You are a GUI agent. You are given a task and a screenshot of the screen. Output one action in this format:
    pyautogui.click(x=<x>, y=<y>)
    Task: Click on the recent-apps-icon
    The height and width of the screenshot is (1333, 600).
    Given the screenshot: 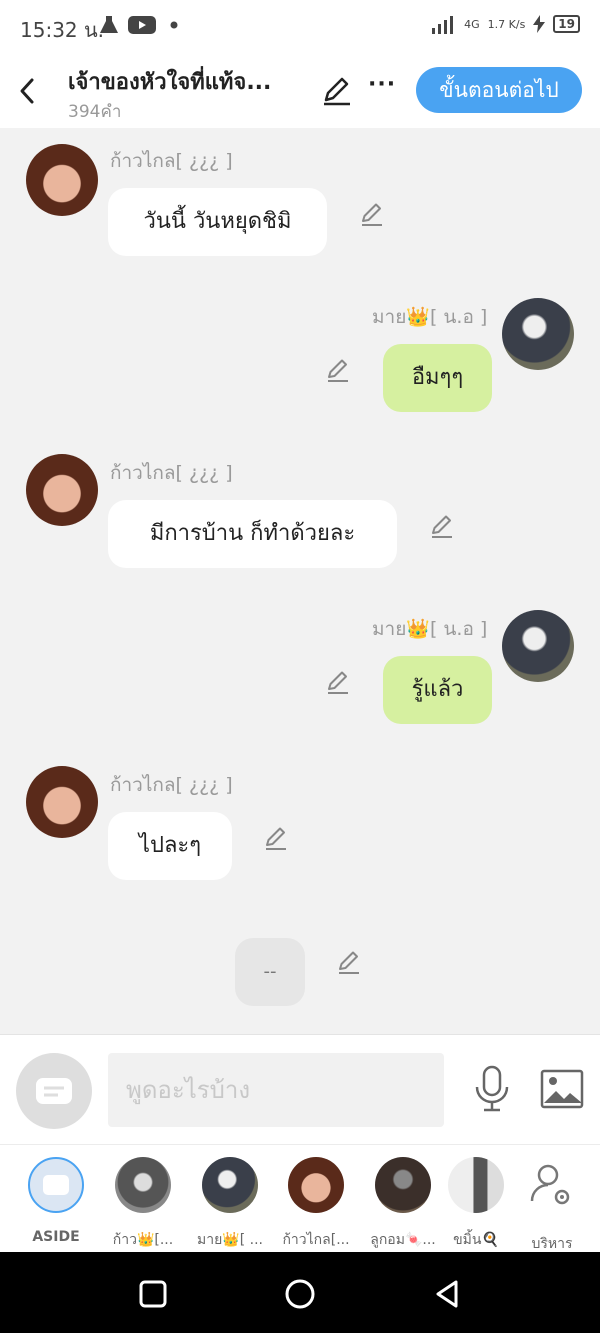 What is the action you would take?
    pyautogui.click(x=153, y=1294)
    